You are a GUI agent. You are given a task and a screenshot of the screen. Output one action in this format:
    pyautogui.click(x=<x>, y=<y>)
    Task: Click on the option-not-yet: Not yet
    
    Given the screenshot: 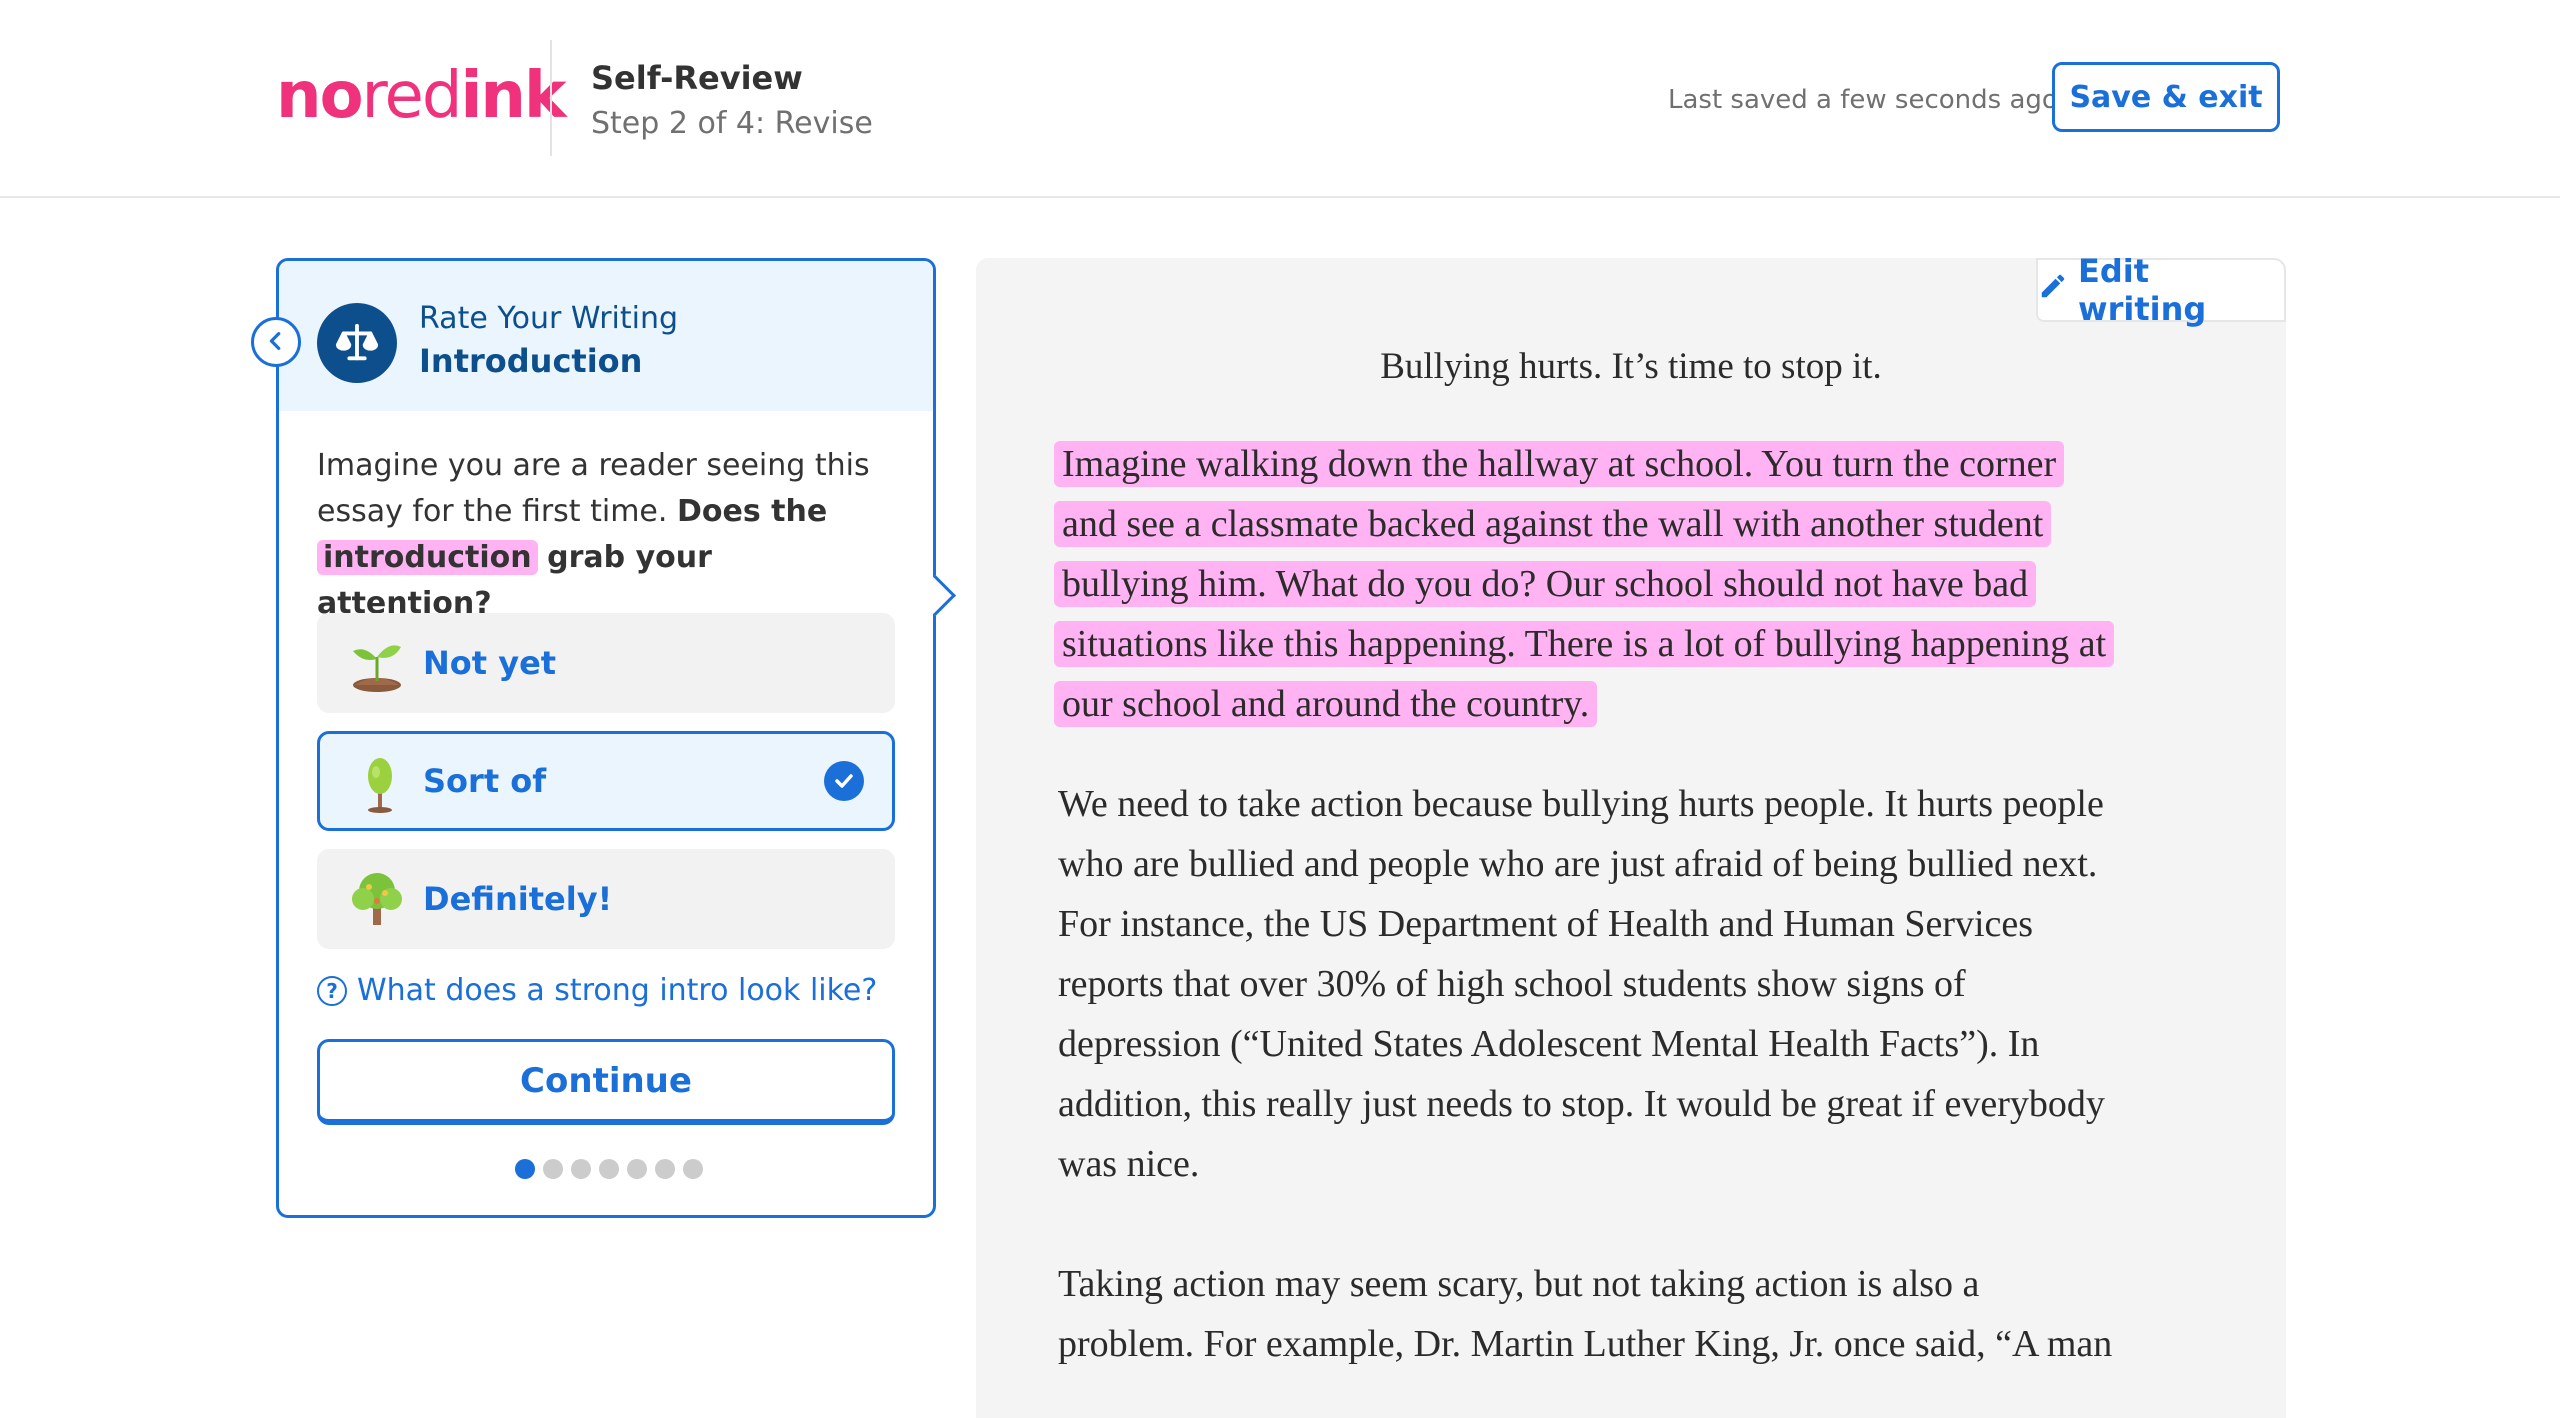 What is the action you would take?
    pyautogui.click(x=606, y=663)
    